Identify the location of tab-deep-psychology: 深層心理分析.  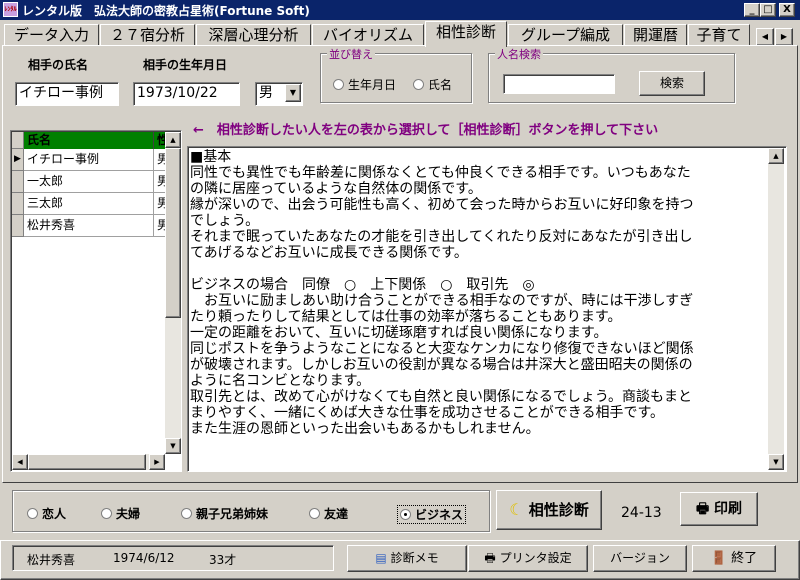
(253, 35).